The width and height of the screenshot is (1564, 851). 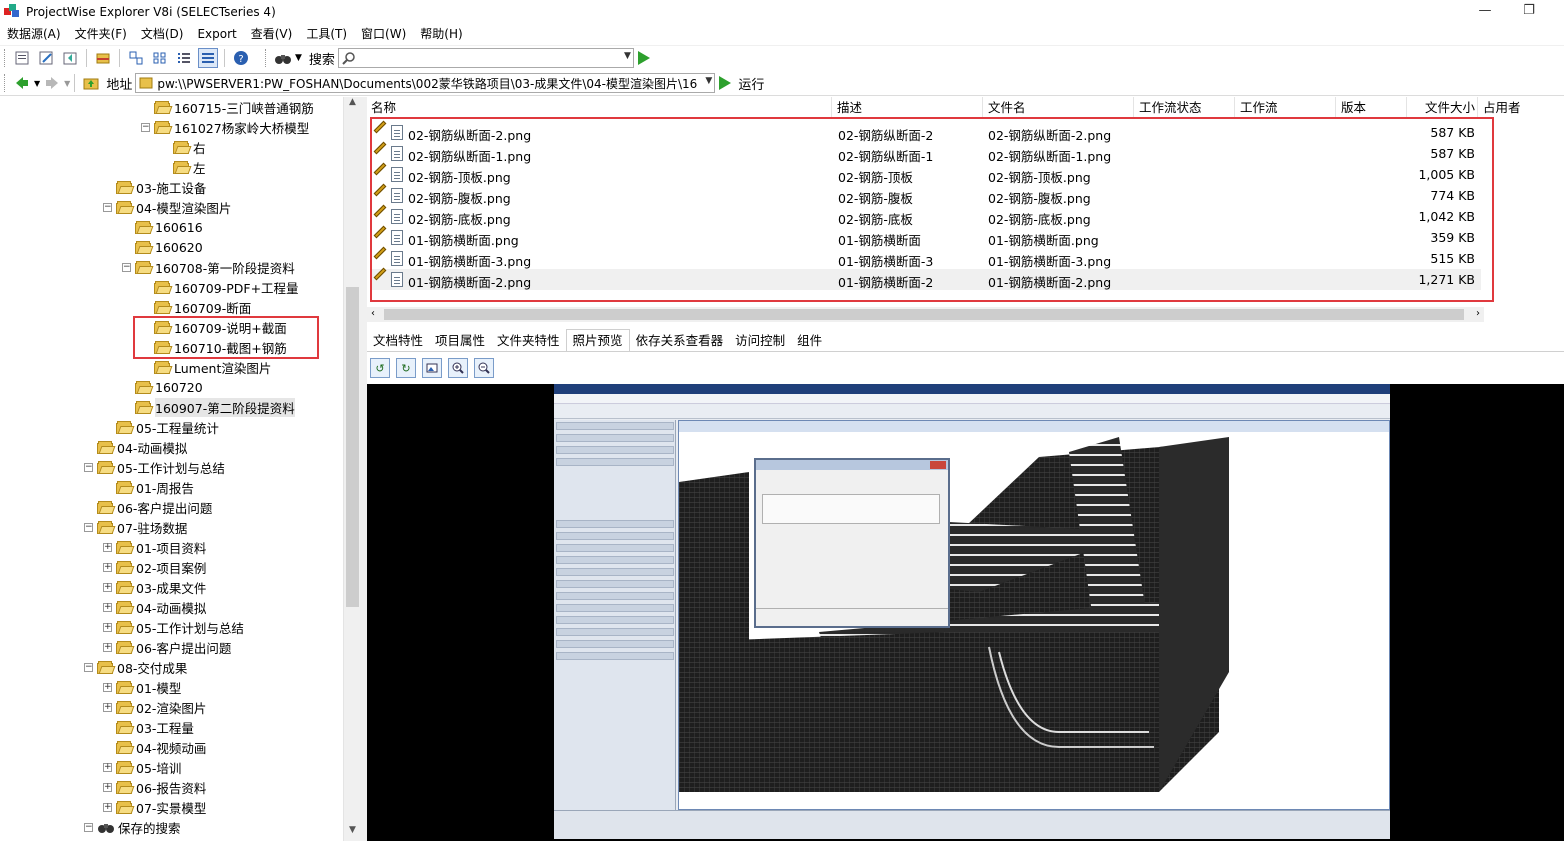 I want to click on scroll-left-icon: ‹, so click(x=373, y=313).